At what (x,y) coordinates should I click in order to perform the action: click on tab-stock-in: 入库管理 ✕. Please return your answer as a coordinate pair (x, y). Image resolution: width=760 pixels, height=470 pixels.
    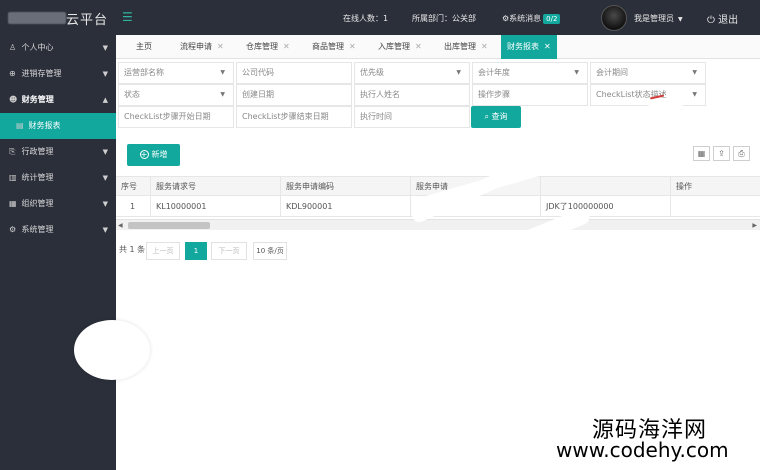
    Looking at the image, I should click on (400, 47).